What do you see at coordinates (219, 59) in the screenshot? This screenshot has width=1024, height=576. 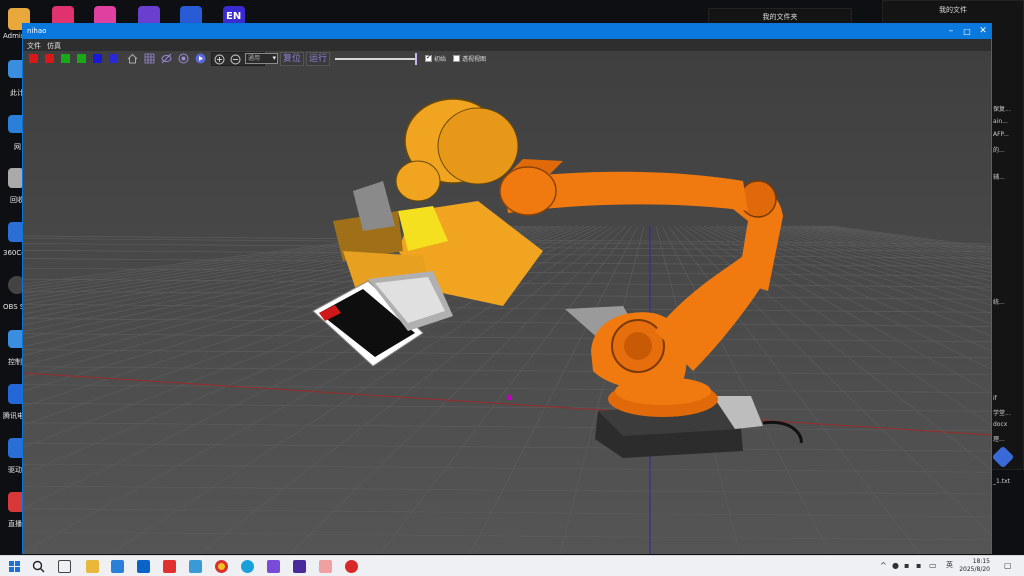 I see `zoom-in-icon` at bounding box center [219, 59].